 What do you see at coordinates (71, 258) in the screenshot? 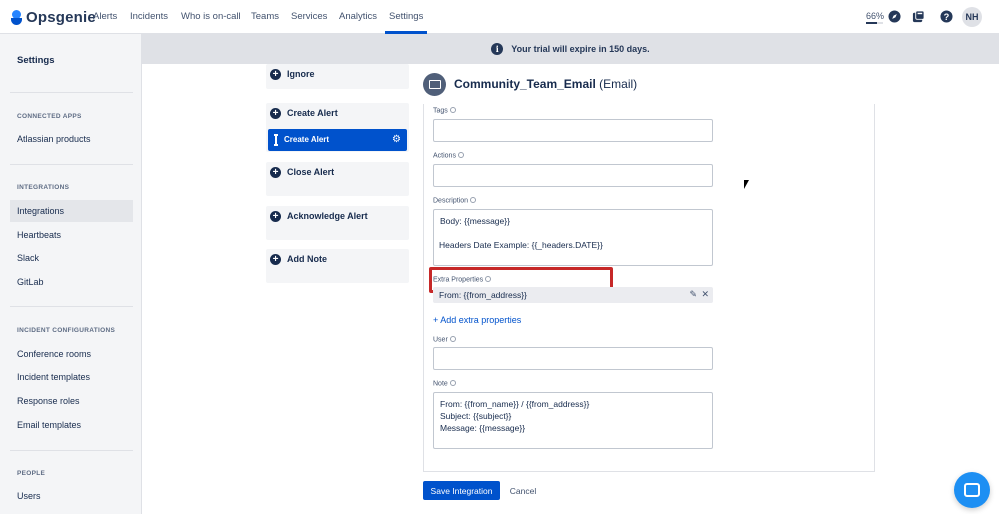
I see `sidebar-item-slack: Slack` at bounding box center [71, 258].